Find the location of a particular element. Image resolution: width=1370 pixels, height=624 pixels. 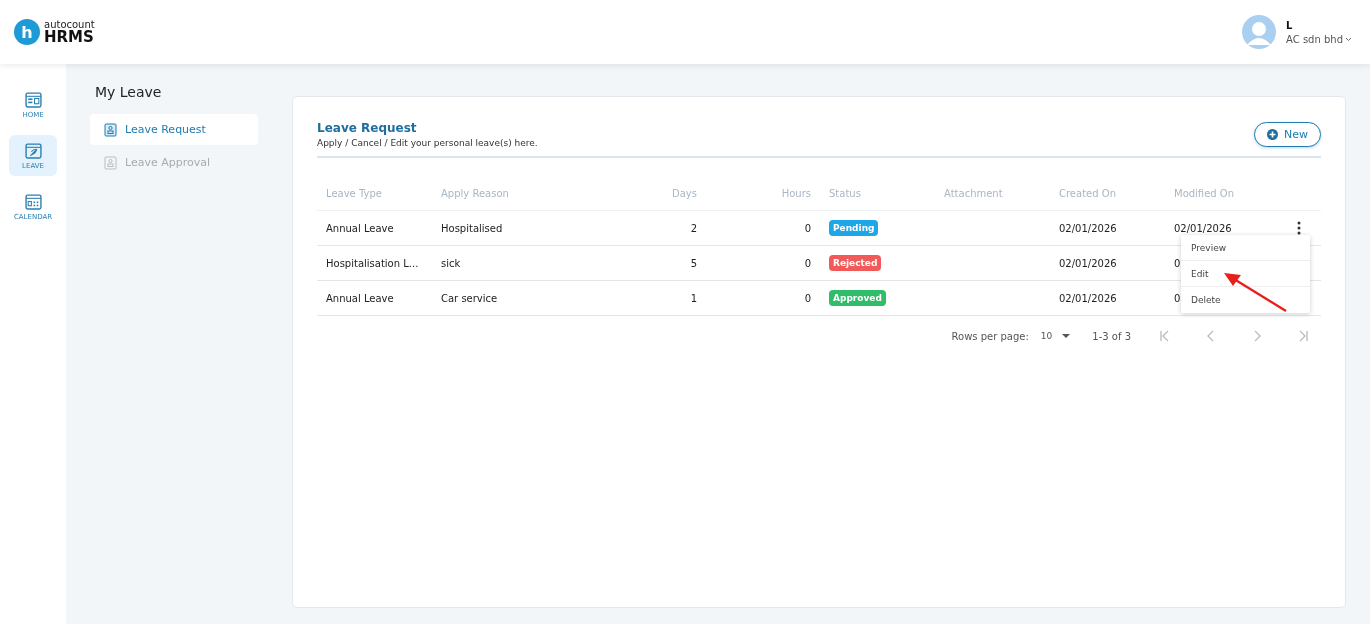

card-title: Leave Request is located at coordinates (367, 128).